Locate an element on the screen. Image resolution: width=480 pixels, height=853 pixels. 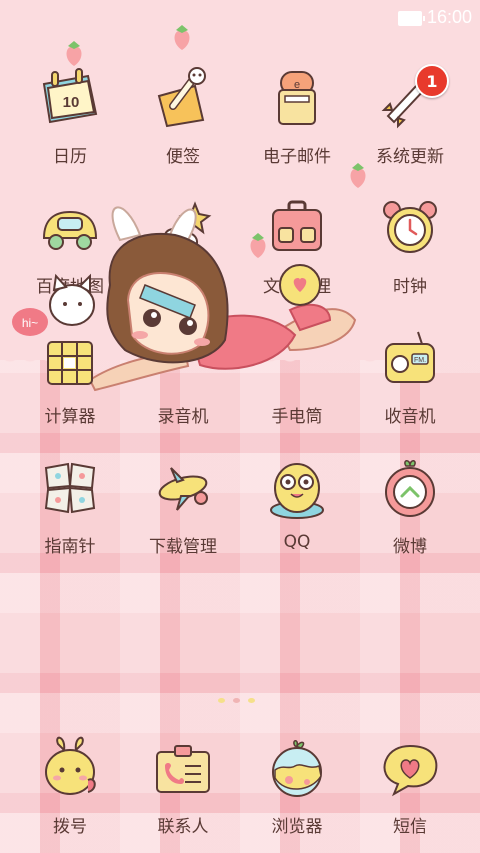
compass-icon is located at coordinates (70, 488).